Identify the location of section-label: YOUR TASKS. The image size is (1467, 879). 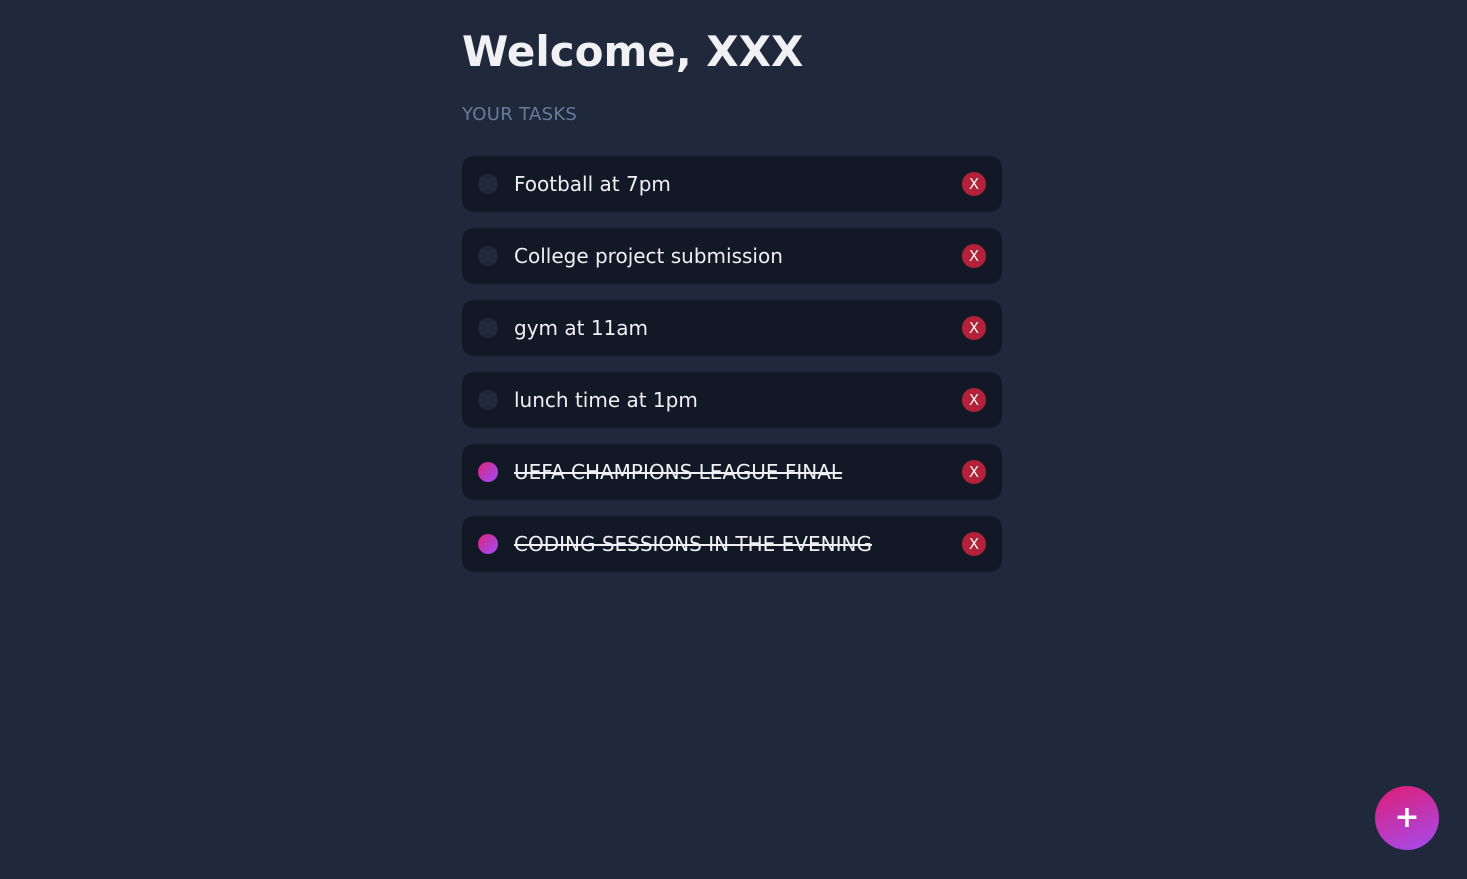
(520, 114).